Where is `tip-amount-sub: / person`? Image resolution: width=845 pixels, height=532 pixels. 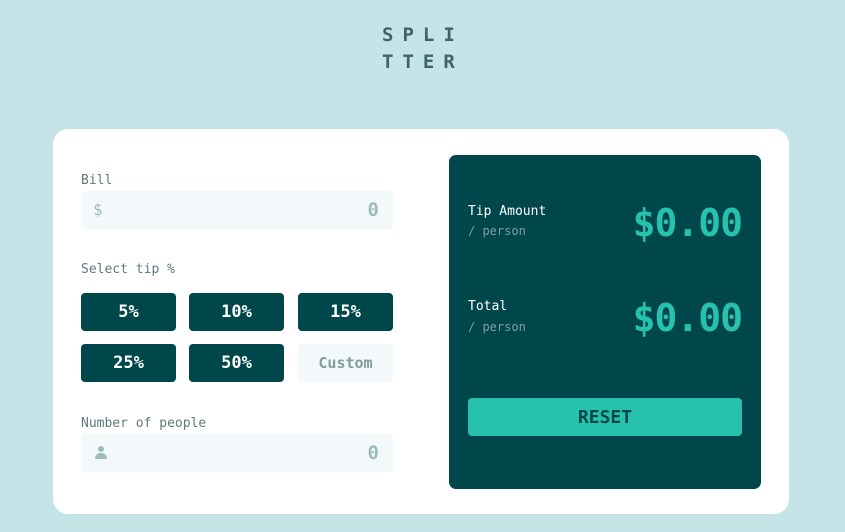 tip-amount-sub: / person is located at coordinates (497, 231).